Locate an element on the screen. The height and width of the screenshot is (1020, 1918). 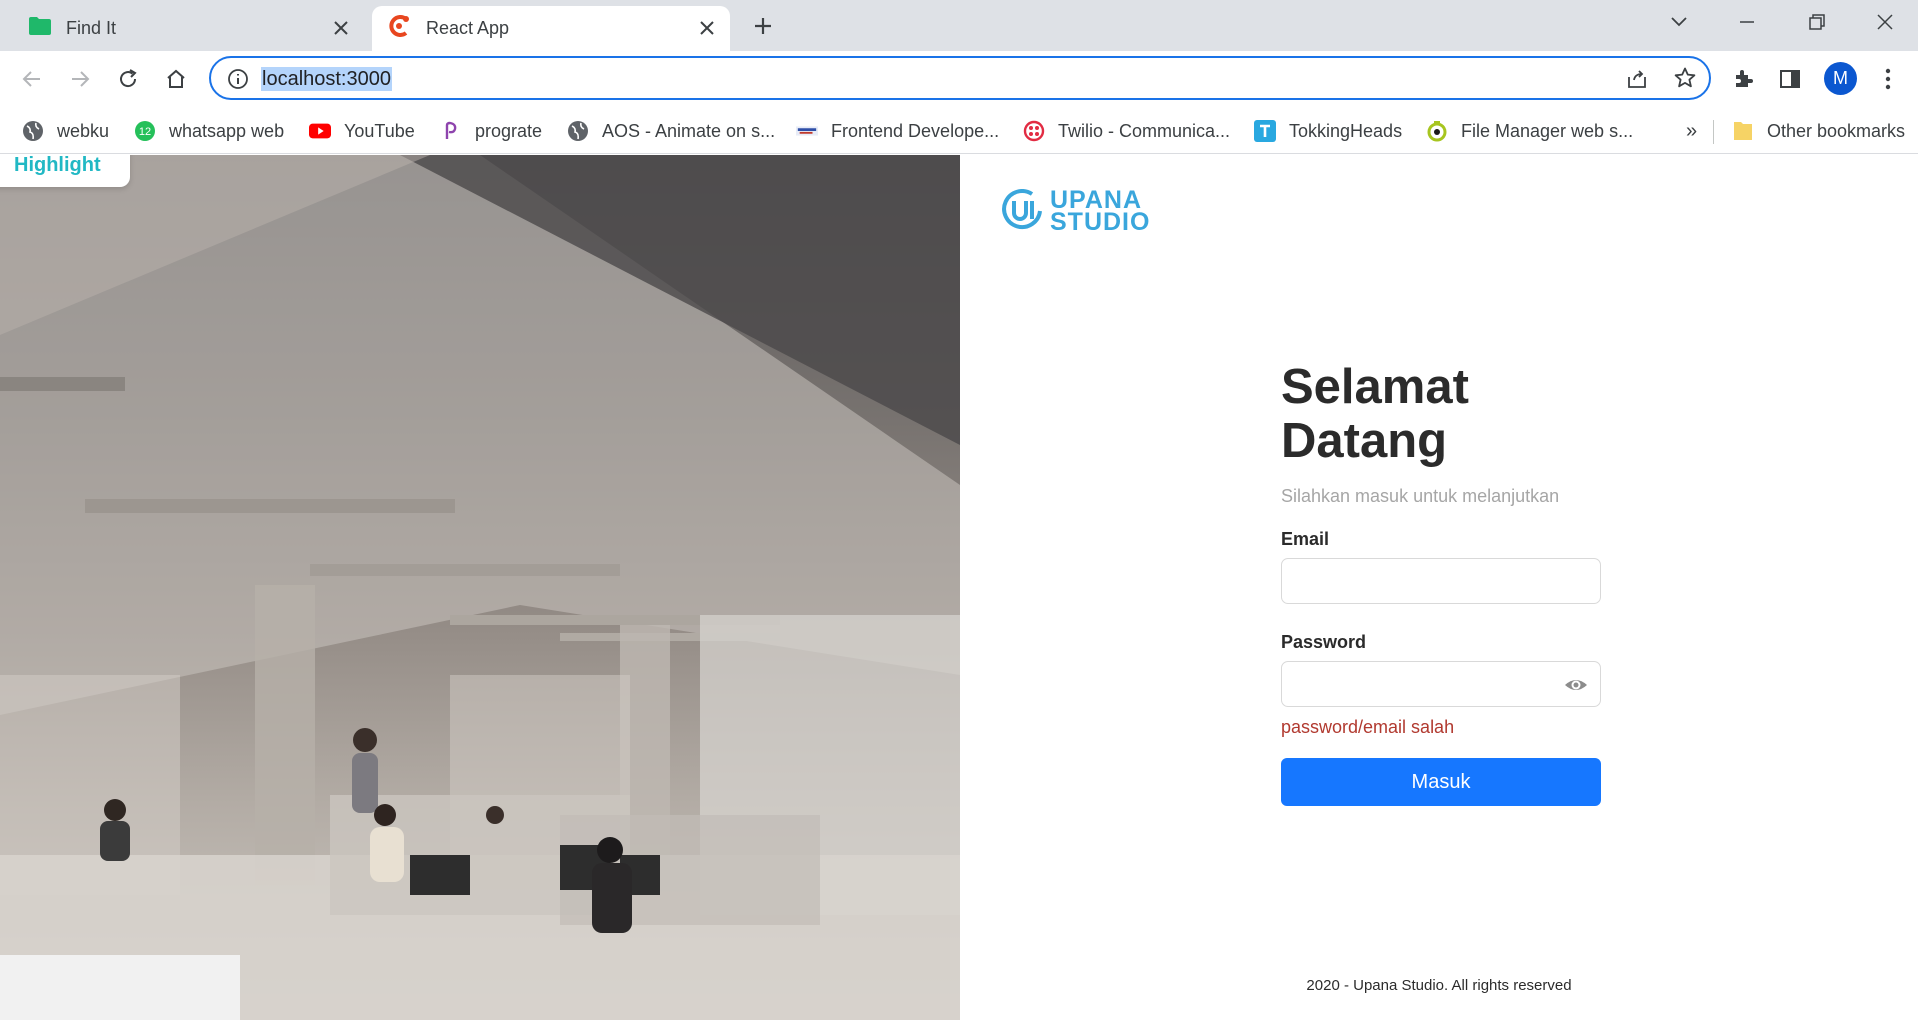
bookmark-whatsapp-web: 12 whatsapp web is located at coordinates (209, 131).